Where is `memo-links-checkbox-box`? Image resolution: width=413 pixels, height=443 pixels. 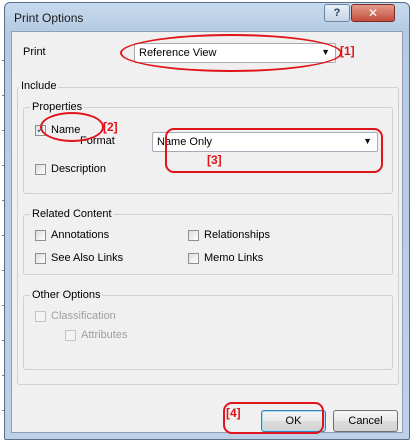
memo-links-checkbox-box is located at coordinates (193, 258).